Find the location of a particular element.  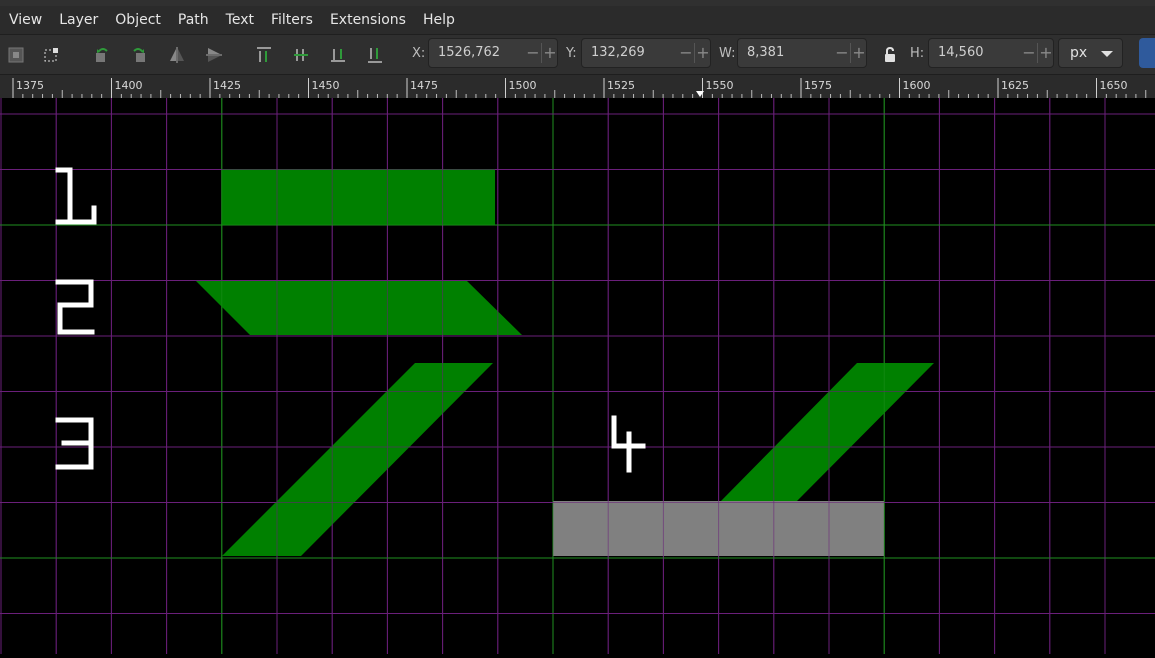

y-spinbutton: 132,269 − + is located at coordinates (646, 53).